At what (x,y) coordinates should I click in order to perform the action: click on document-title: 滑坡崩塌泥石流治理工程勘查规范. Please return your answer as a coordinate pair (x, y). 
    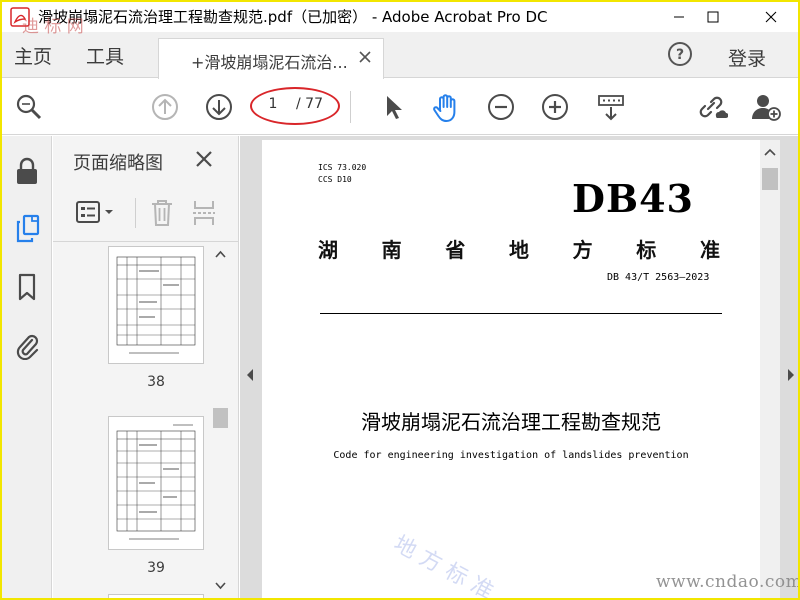
    Looking at the image, I should click on (511, 422).